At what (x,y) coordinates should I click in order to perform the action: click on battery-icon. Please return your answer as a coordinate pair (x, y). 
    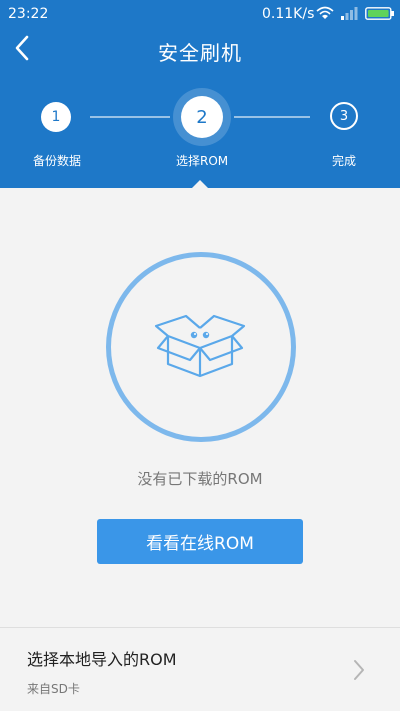
    Looking at the image, I should click on (379, 13).